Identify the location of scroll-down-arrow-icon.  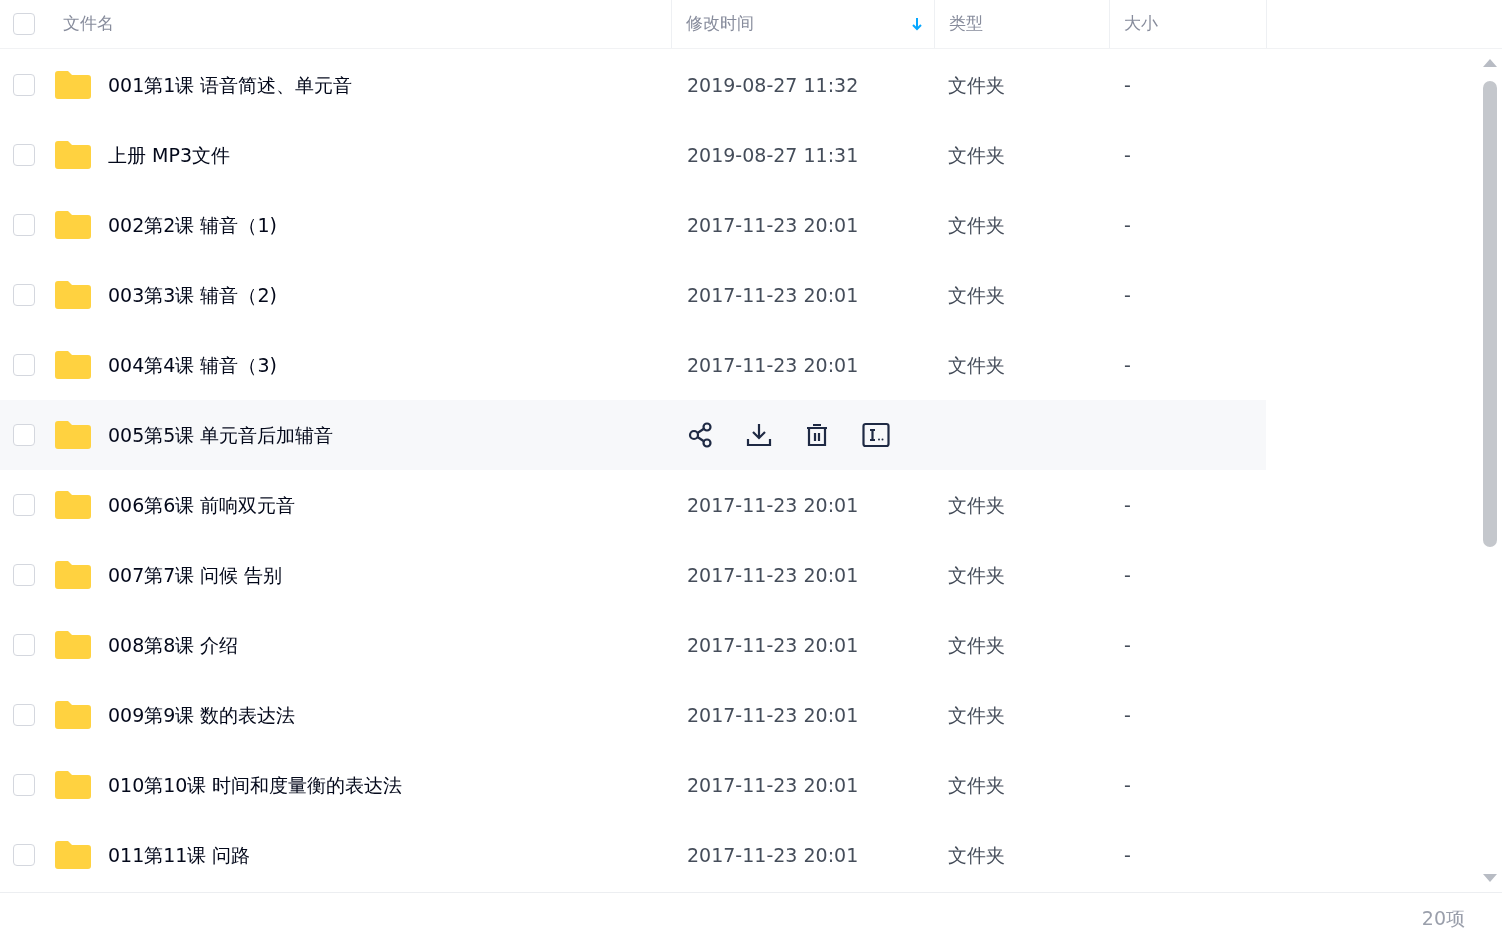
(1490, 878).